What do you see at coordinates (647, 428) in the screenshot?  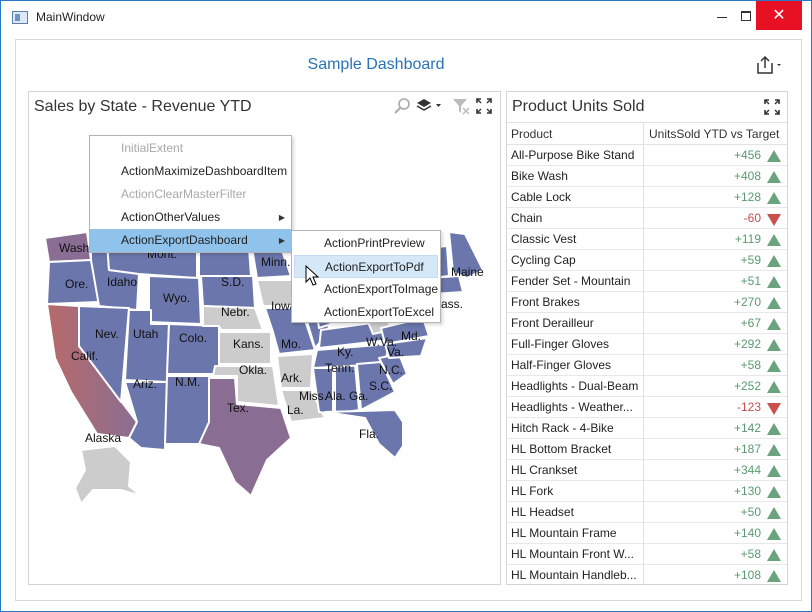 I see `table-row: Hitch Rack - 4-Bike +142` at bounding box center [647, 428].